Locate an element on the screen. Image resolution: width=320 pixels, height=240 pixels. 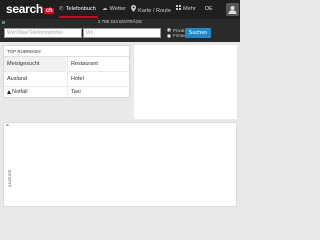
language-selector: DE is located at coordinates (209, 9).